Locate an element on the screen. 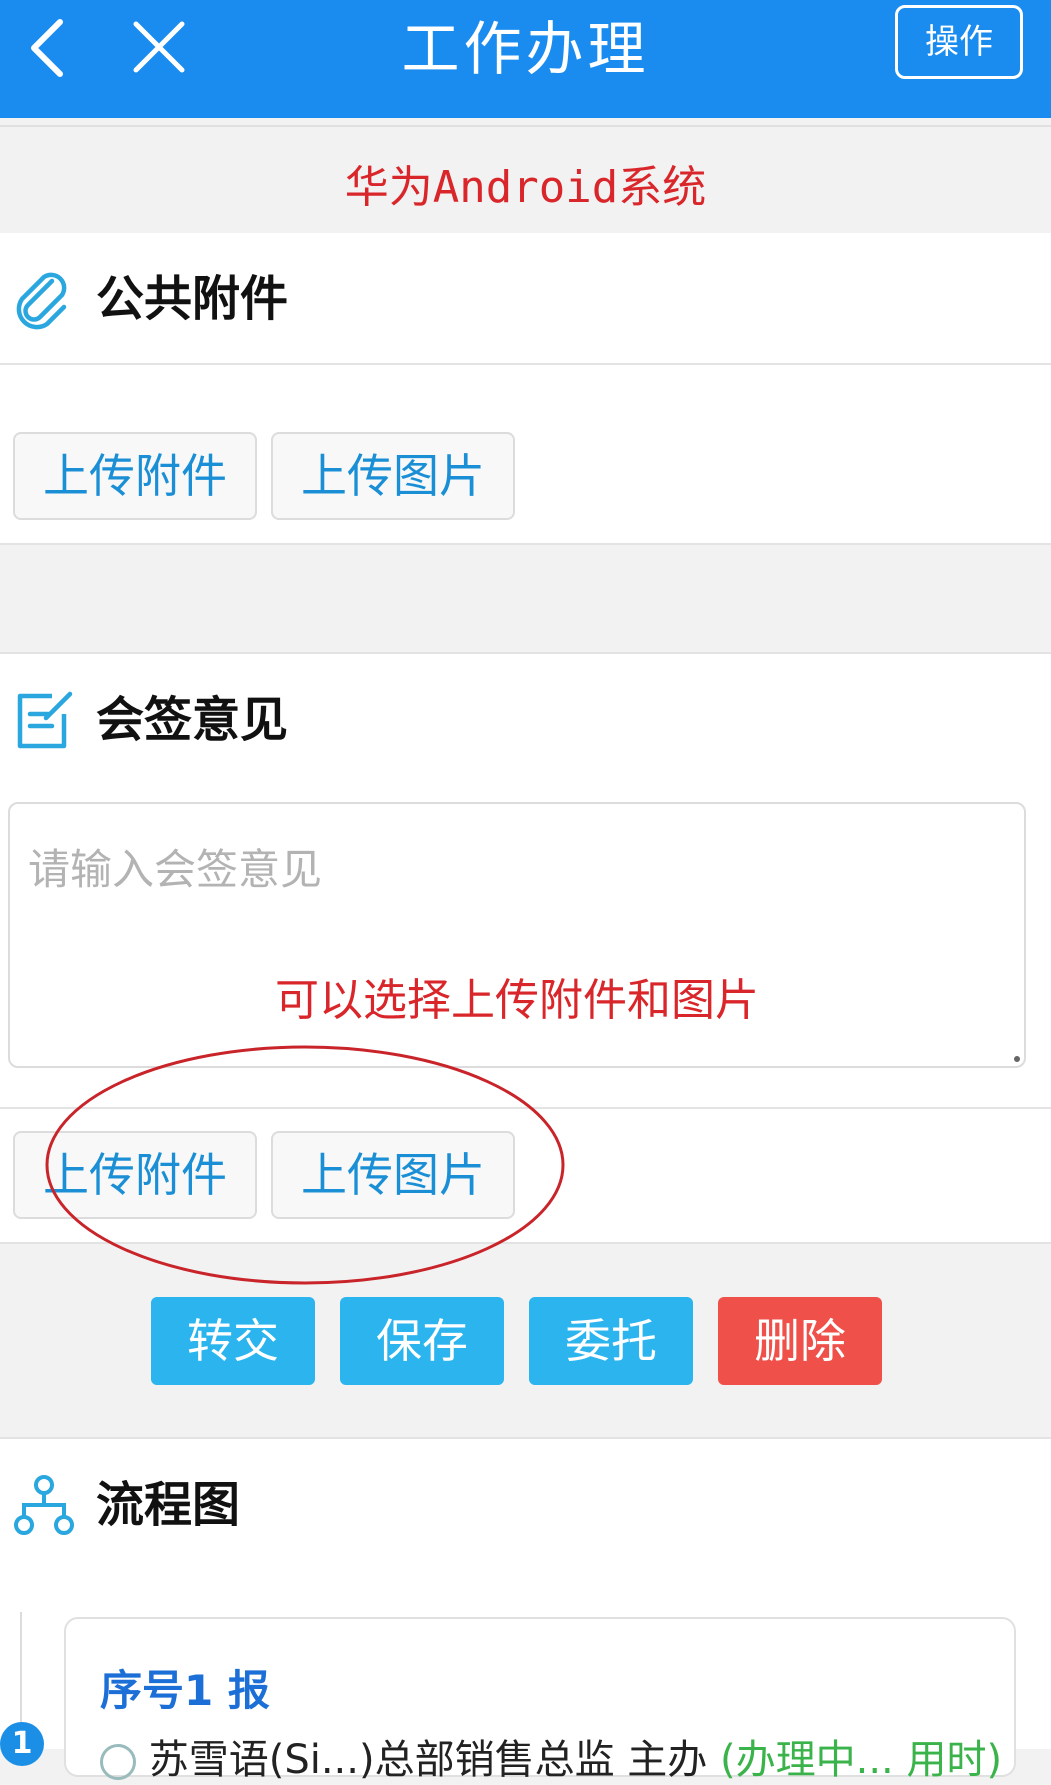 This screenshot has width=1051, height=1785. flow-step-person-text: 苏雪语(Si...)总部销售总监 主办 is located at coordinates (428, 1760).